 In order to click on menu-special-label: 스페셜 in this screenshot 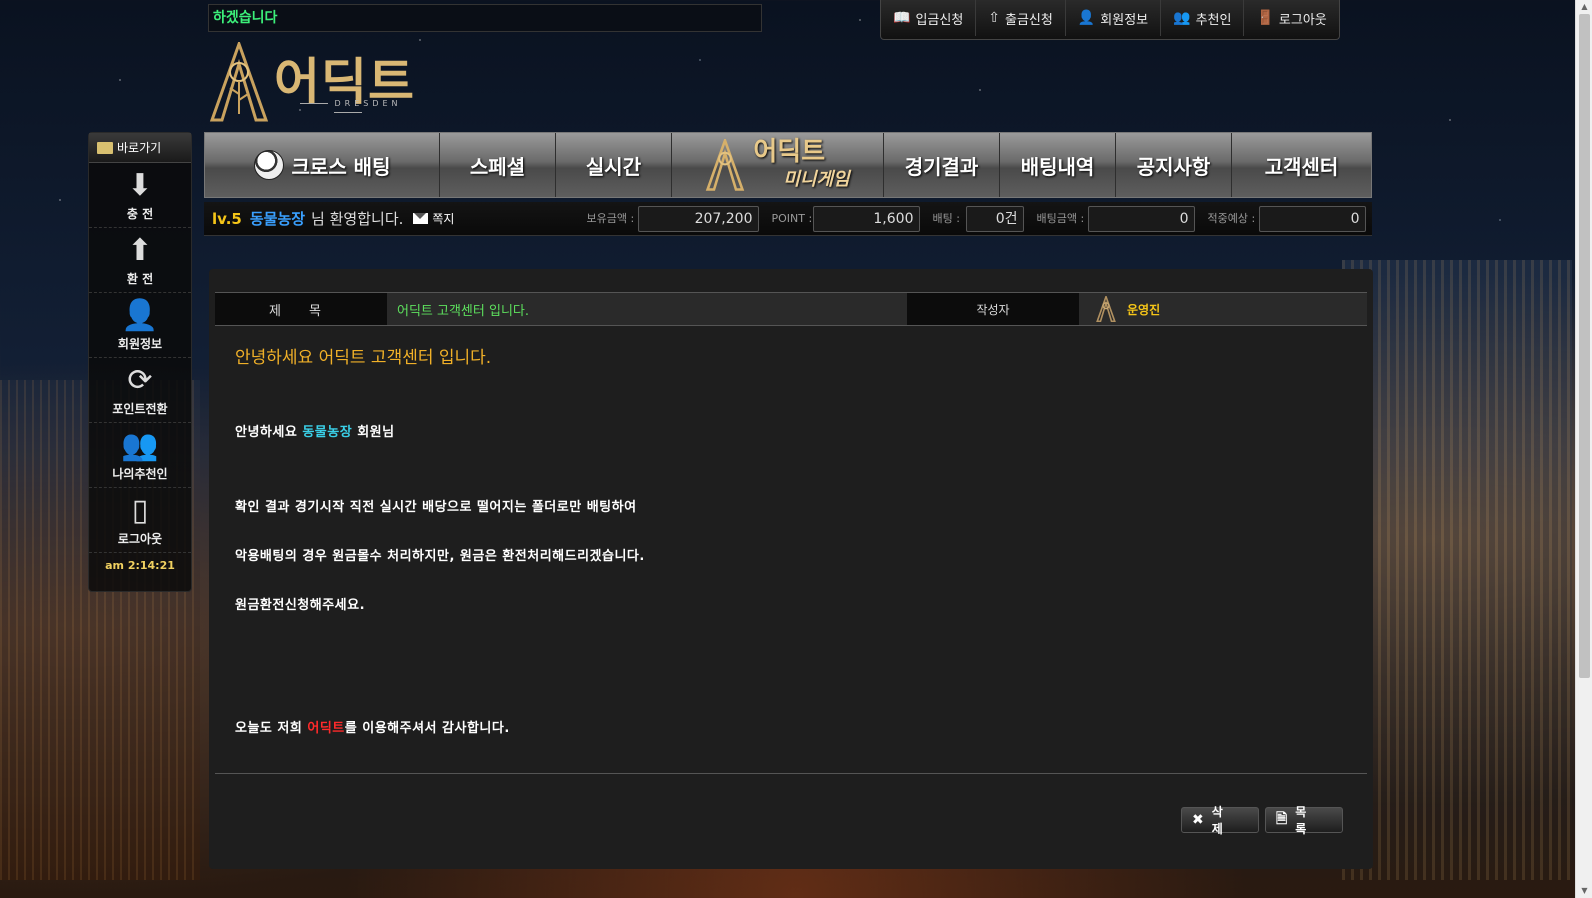, I will do `click(497, 166)`.